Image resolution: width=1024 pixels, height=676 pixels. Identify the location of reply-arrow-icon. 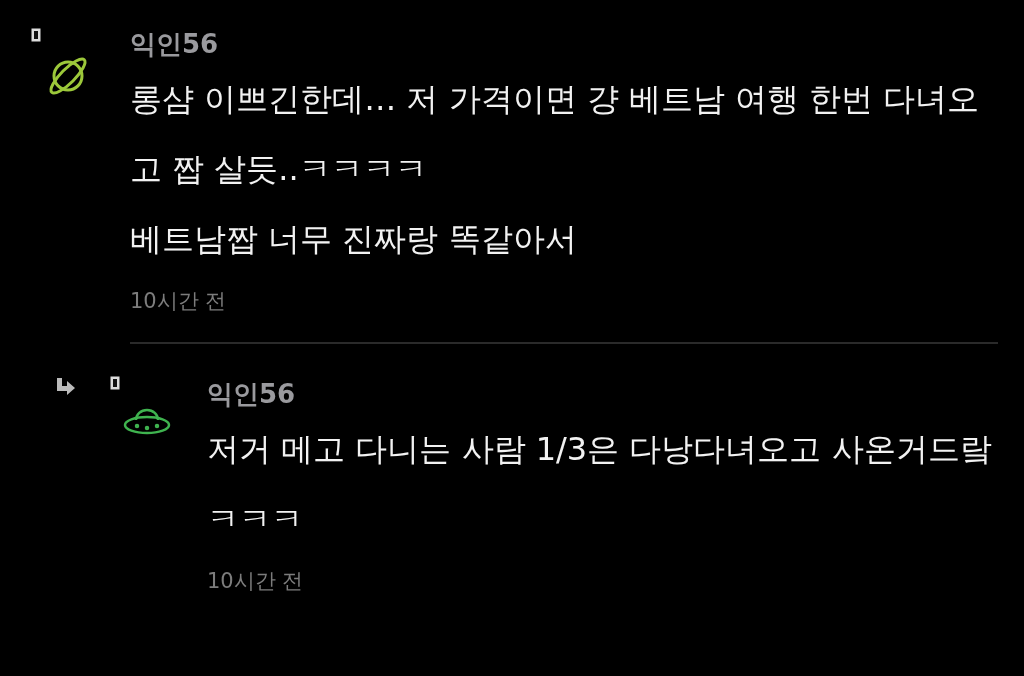
(65, 387).